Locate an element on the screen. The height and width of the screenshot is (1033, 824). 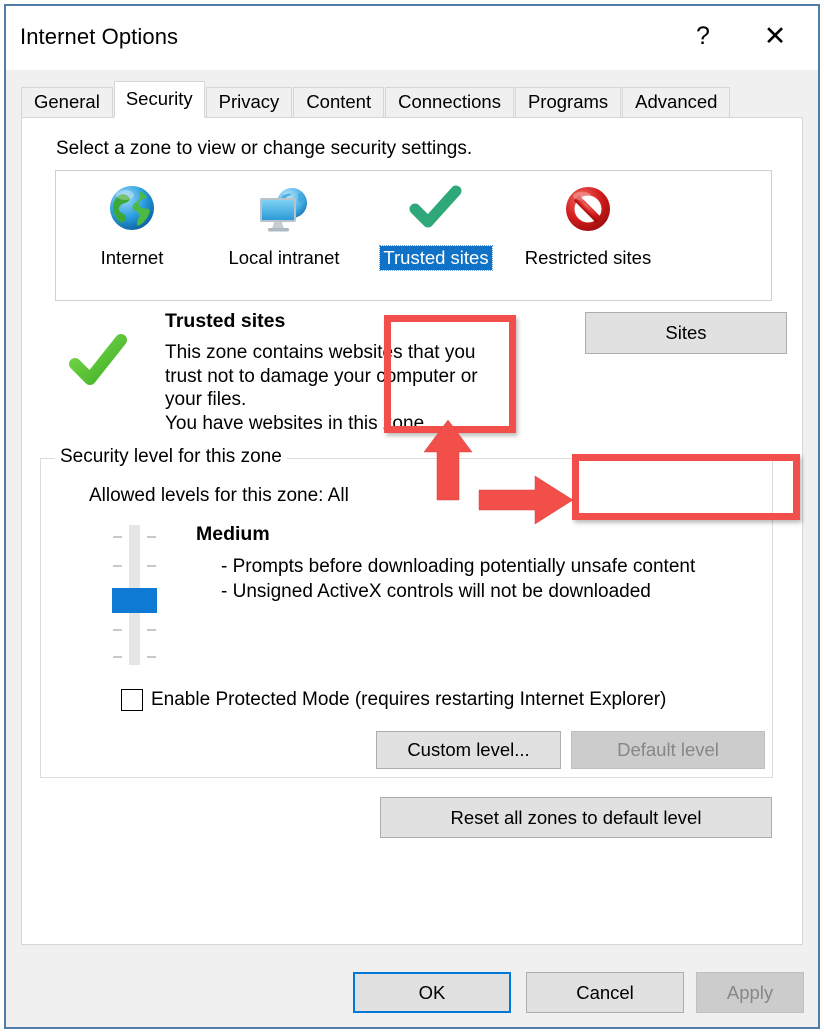
help-icon: ? is located at coordinates (703, 36).